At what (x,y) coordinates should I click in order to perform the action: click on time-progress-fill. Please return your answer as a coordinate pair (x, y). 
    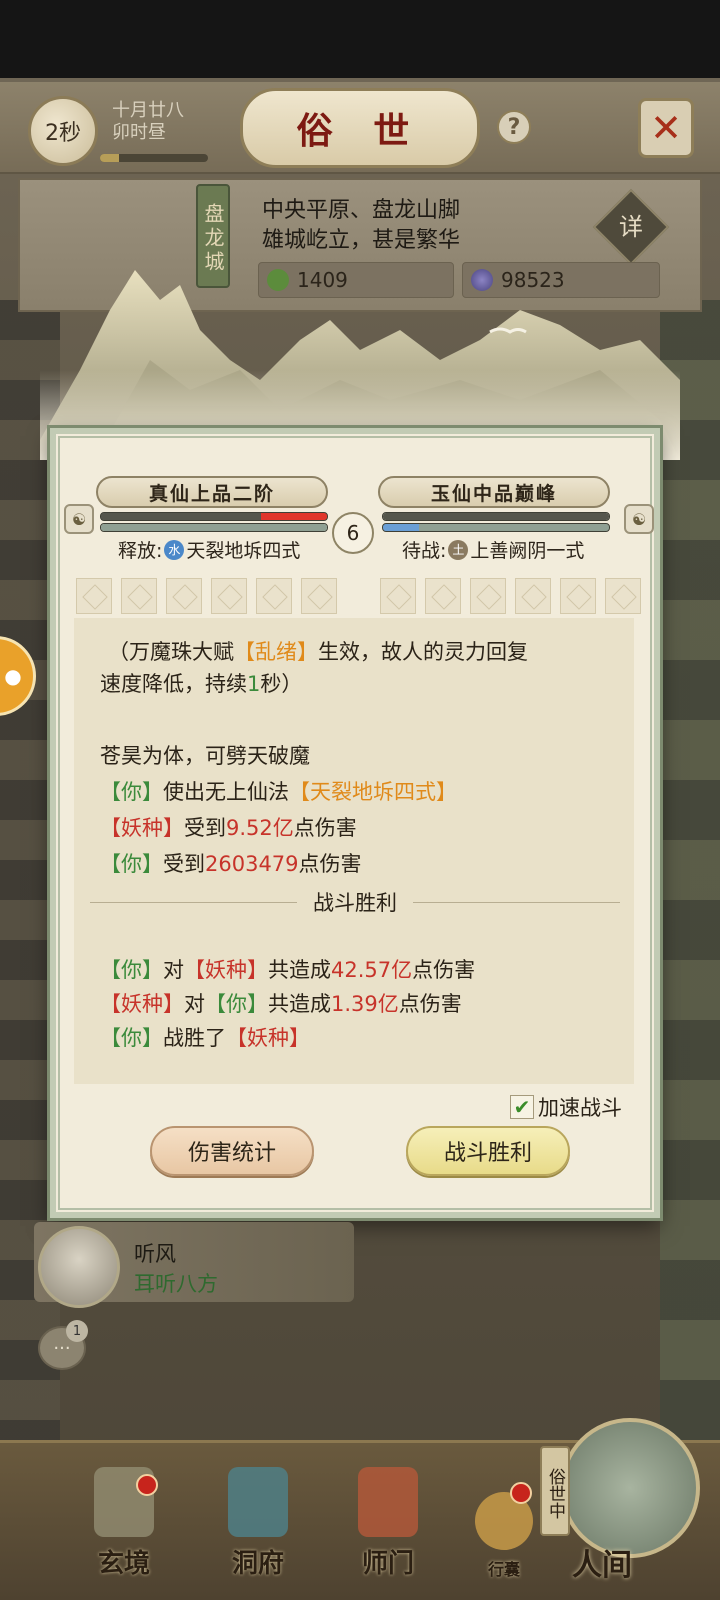
    Looking at the image, I should click on (110, 158).